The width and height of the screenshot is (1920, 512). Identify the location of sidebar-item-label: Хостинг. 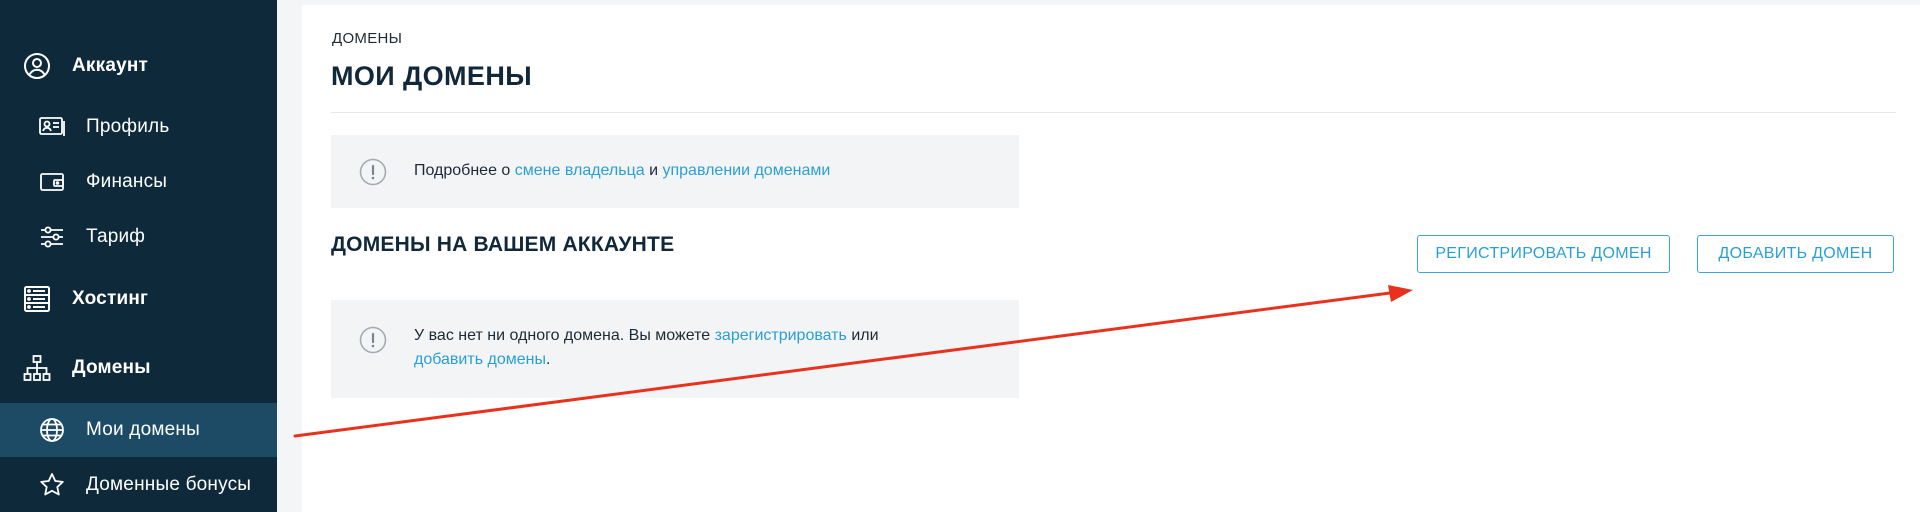
(110, 298).